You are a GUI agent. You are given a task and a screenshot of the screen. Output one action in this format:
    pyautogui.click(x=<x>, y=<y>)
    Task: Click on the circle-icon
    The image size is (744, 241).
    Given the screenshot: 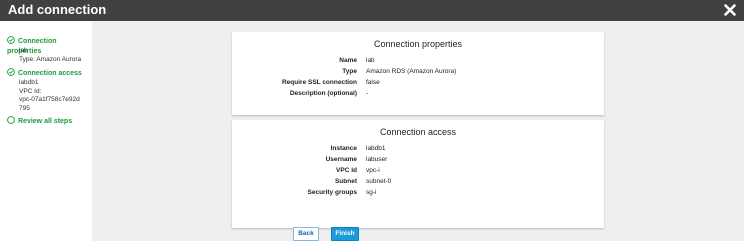 What is the action you would take?
    pyautogui.click(x=11, y=120)
    